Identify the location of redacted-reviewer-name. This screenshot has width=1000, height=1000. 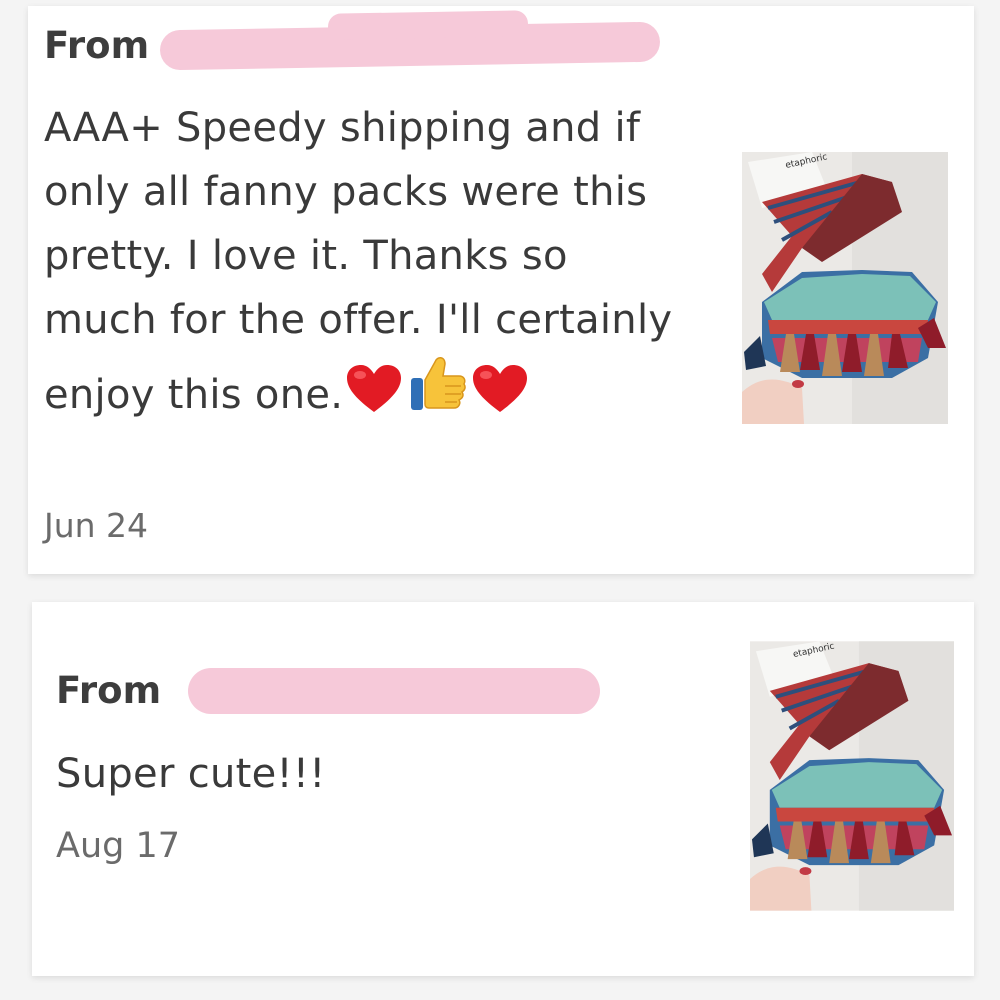
(394, 691).